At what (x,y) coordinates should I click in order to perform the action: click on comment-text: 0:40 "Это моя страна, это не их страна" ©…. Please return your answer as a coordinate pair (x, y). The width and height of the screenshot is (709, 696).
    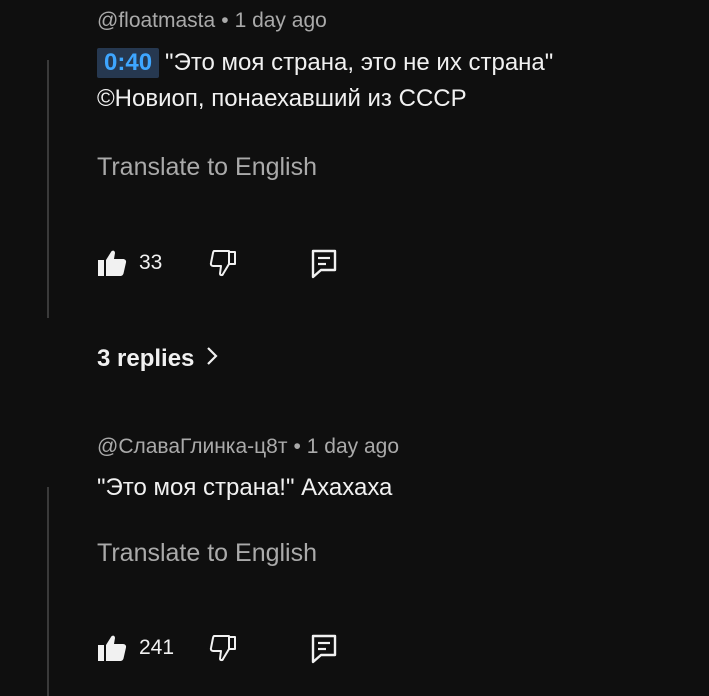
    Looking at the image, I should click on (393, 81).